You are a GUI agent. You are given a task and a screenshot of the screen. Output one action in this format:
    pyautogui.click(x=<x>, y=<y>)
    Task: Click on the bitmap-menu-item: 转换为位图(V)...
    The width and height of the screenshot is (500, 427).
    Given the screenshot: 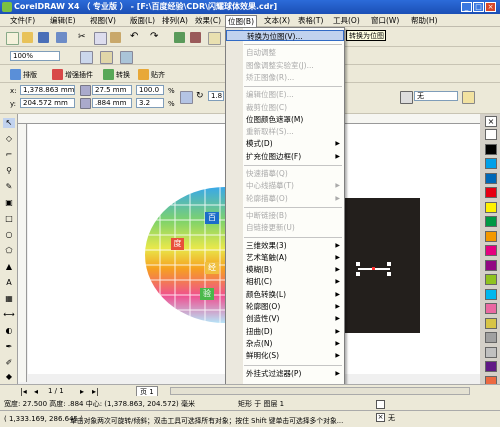 What is the action you would take?
    pyautogui.click(x=285, y=35)
    